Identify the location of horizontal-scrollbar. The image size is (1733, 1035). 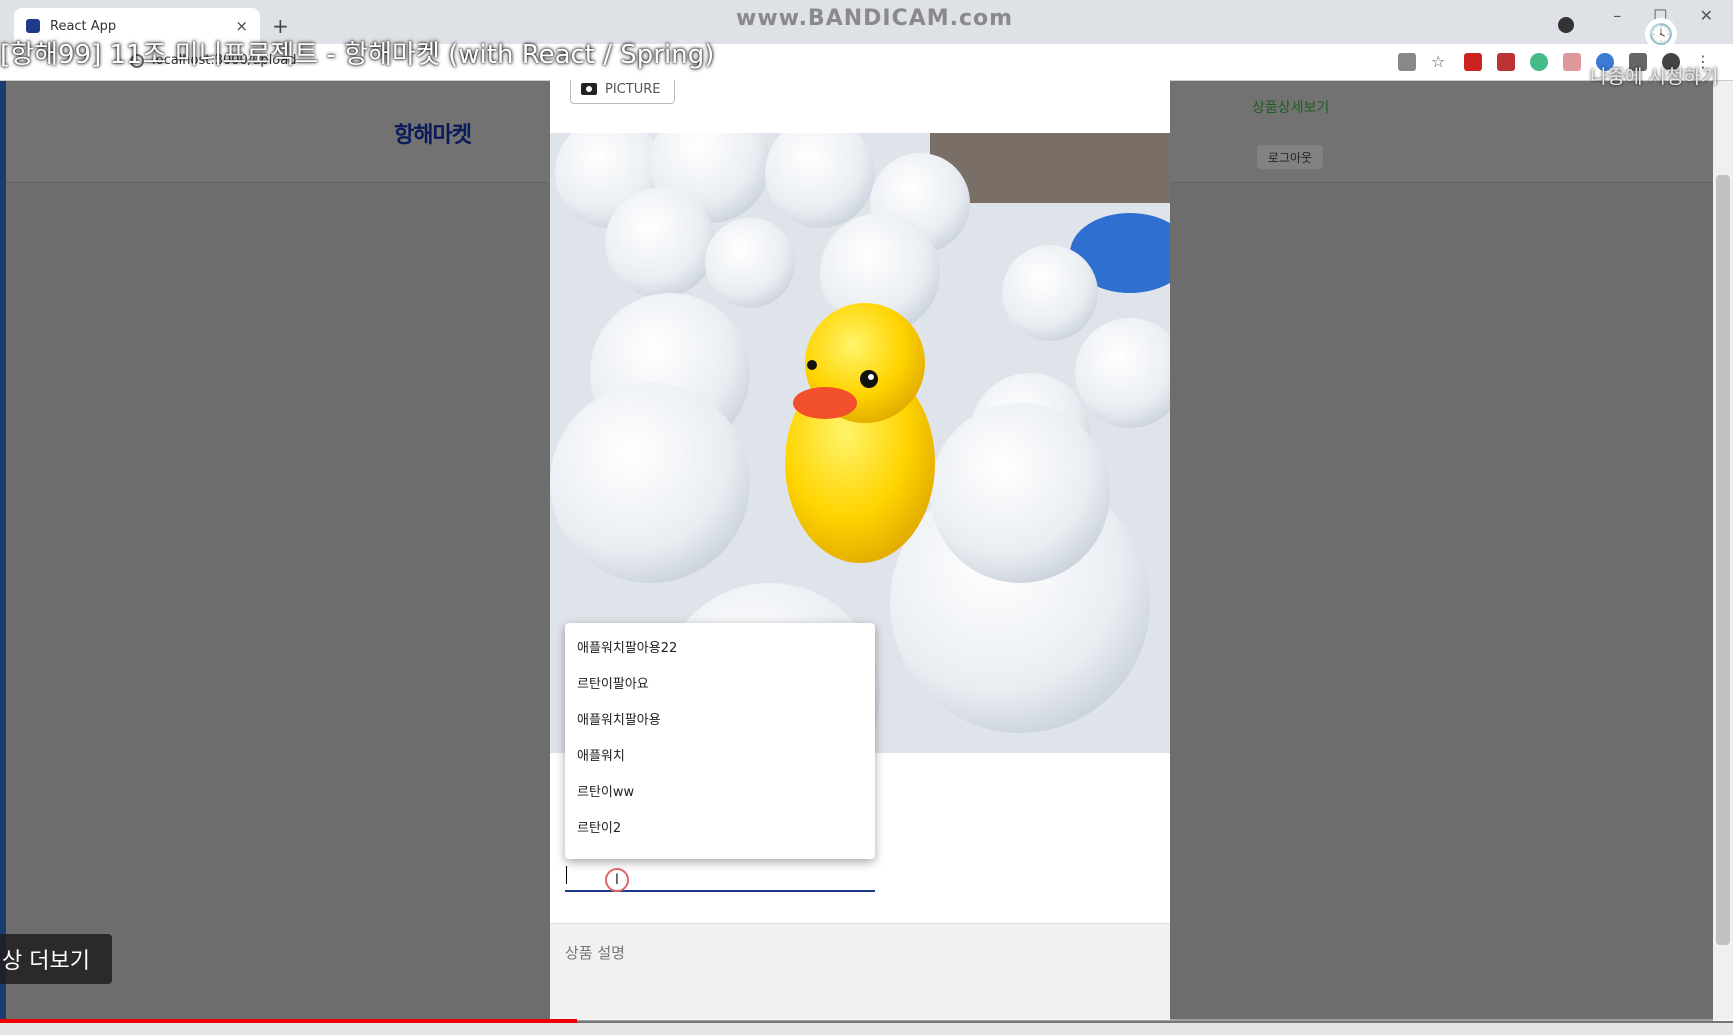
(866, 1029).